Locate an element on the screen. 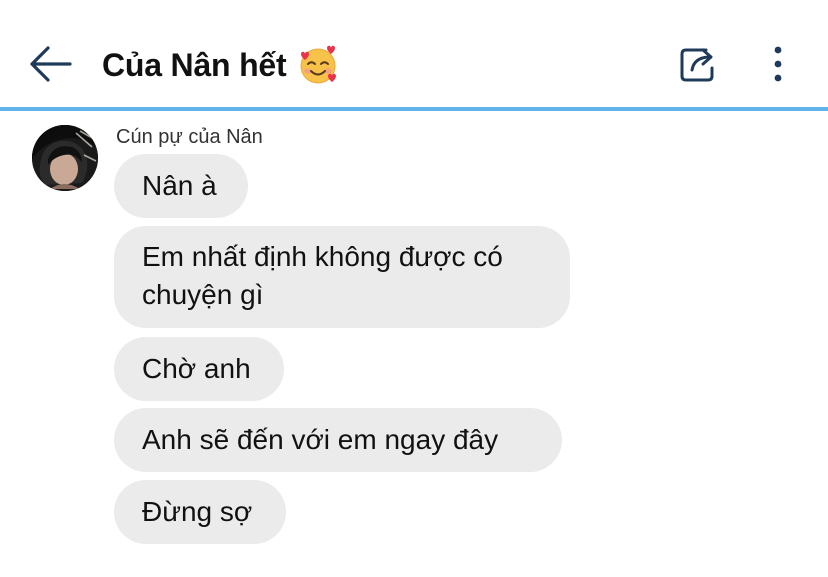 The image size is (828, 577). message-bubble: Đừng sợ is located at coordinates (200, 512).